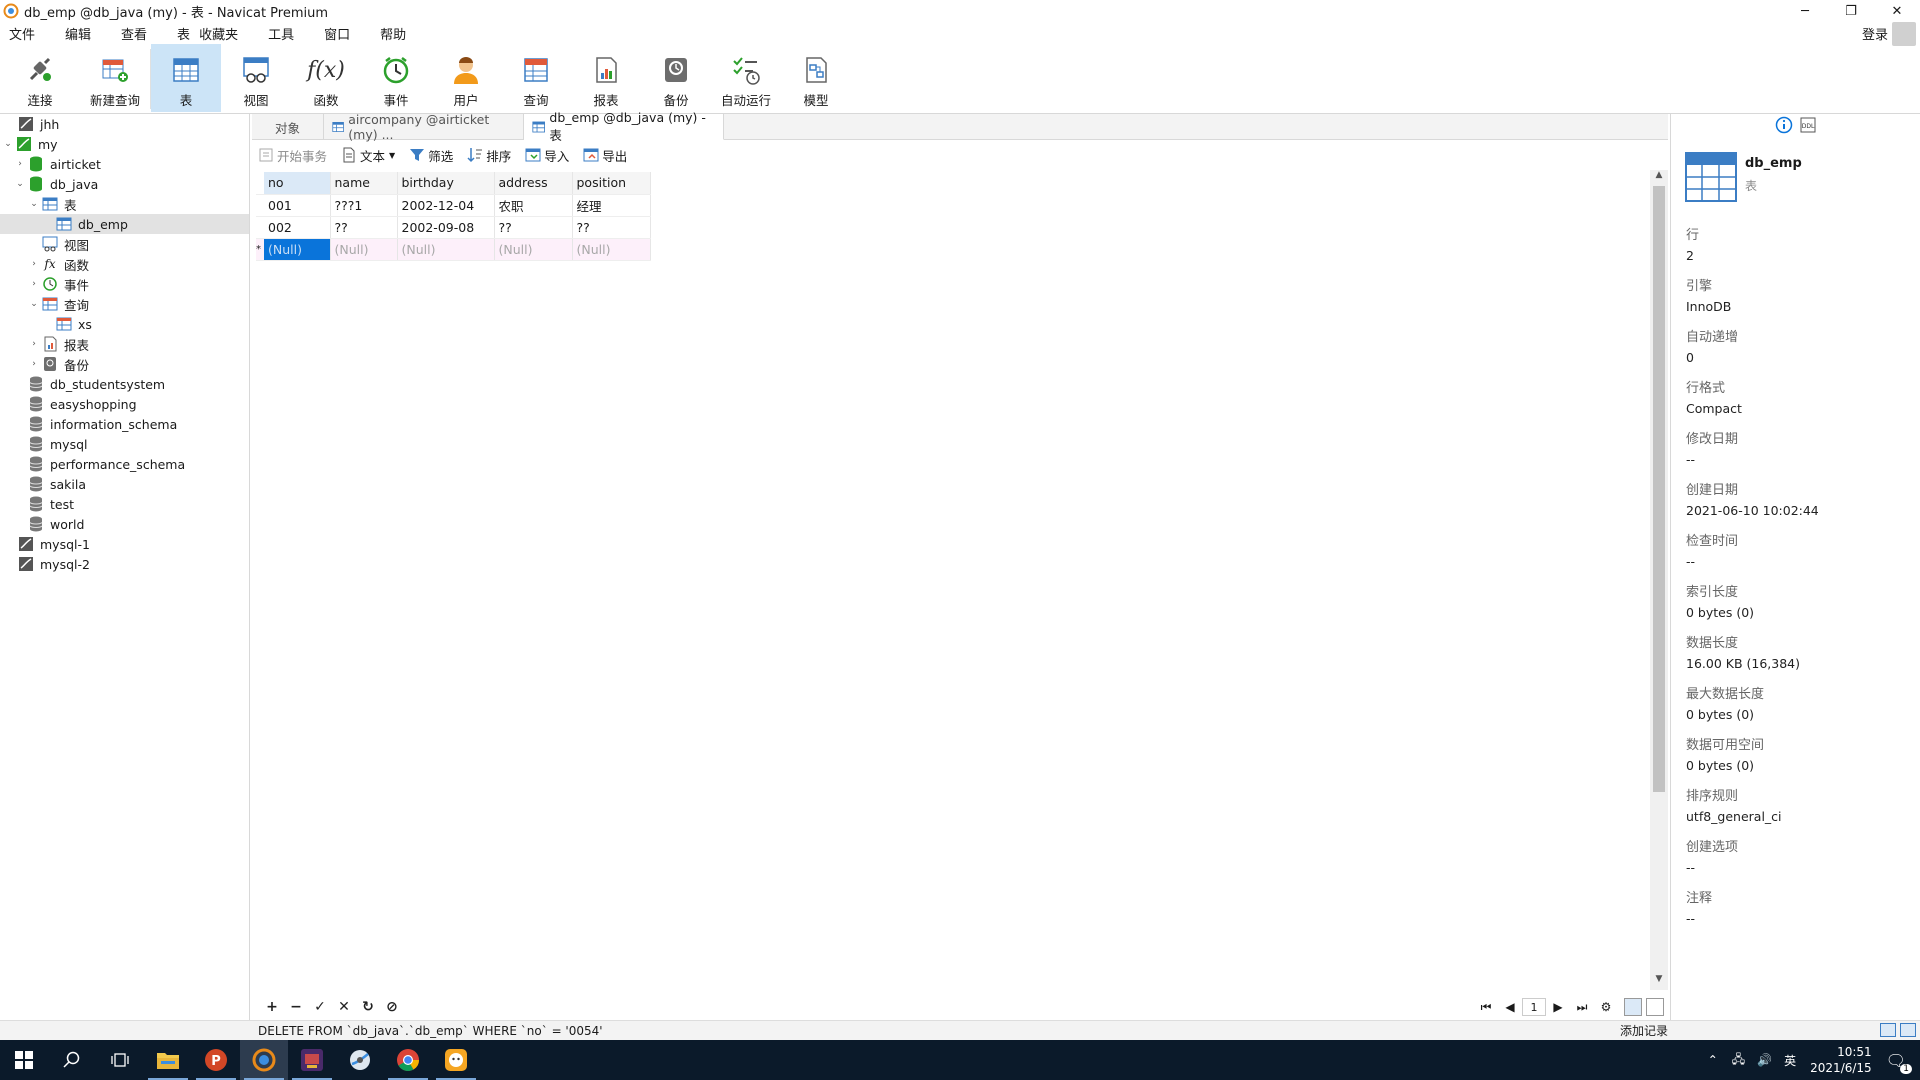 This screenshot has height=1080, width=1920. I want to click on automation-button: 自动运行, so click(746, 78).